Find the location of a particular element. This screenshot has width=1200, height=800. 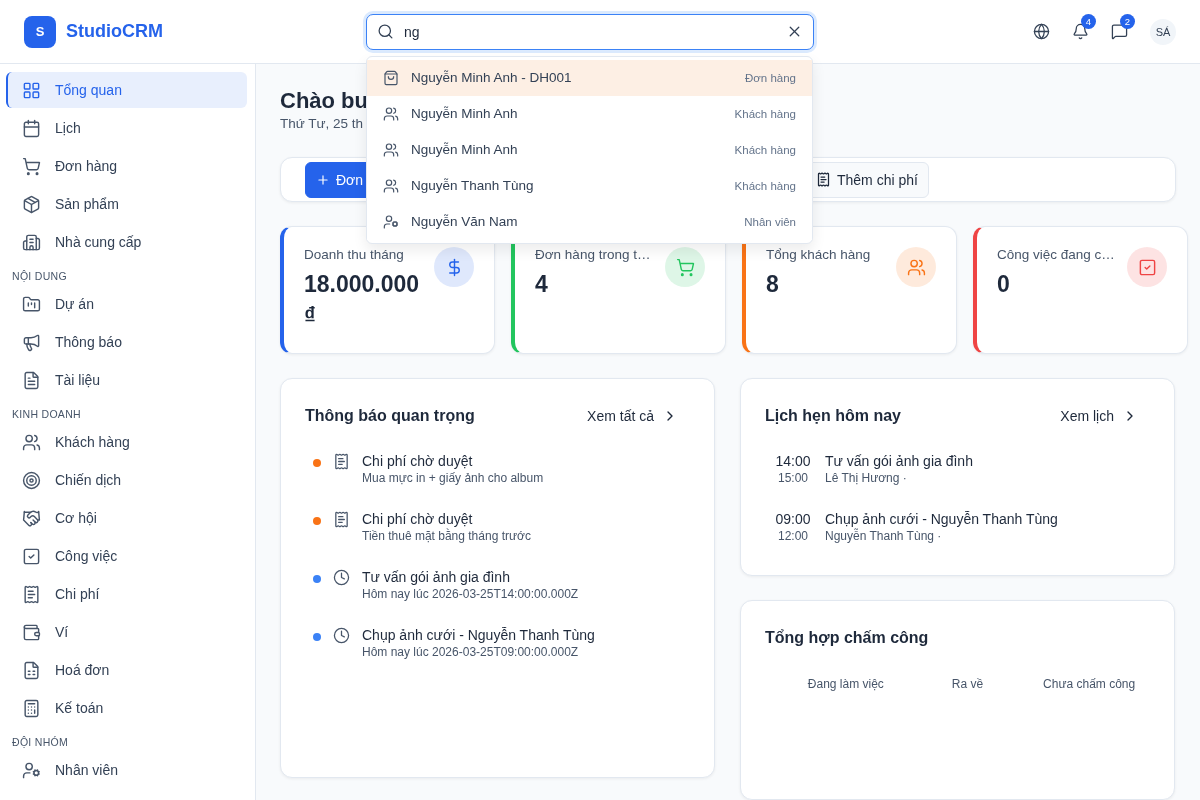

plus-icon is located at coordinates (323, 179).